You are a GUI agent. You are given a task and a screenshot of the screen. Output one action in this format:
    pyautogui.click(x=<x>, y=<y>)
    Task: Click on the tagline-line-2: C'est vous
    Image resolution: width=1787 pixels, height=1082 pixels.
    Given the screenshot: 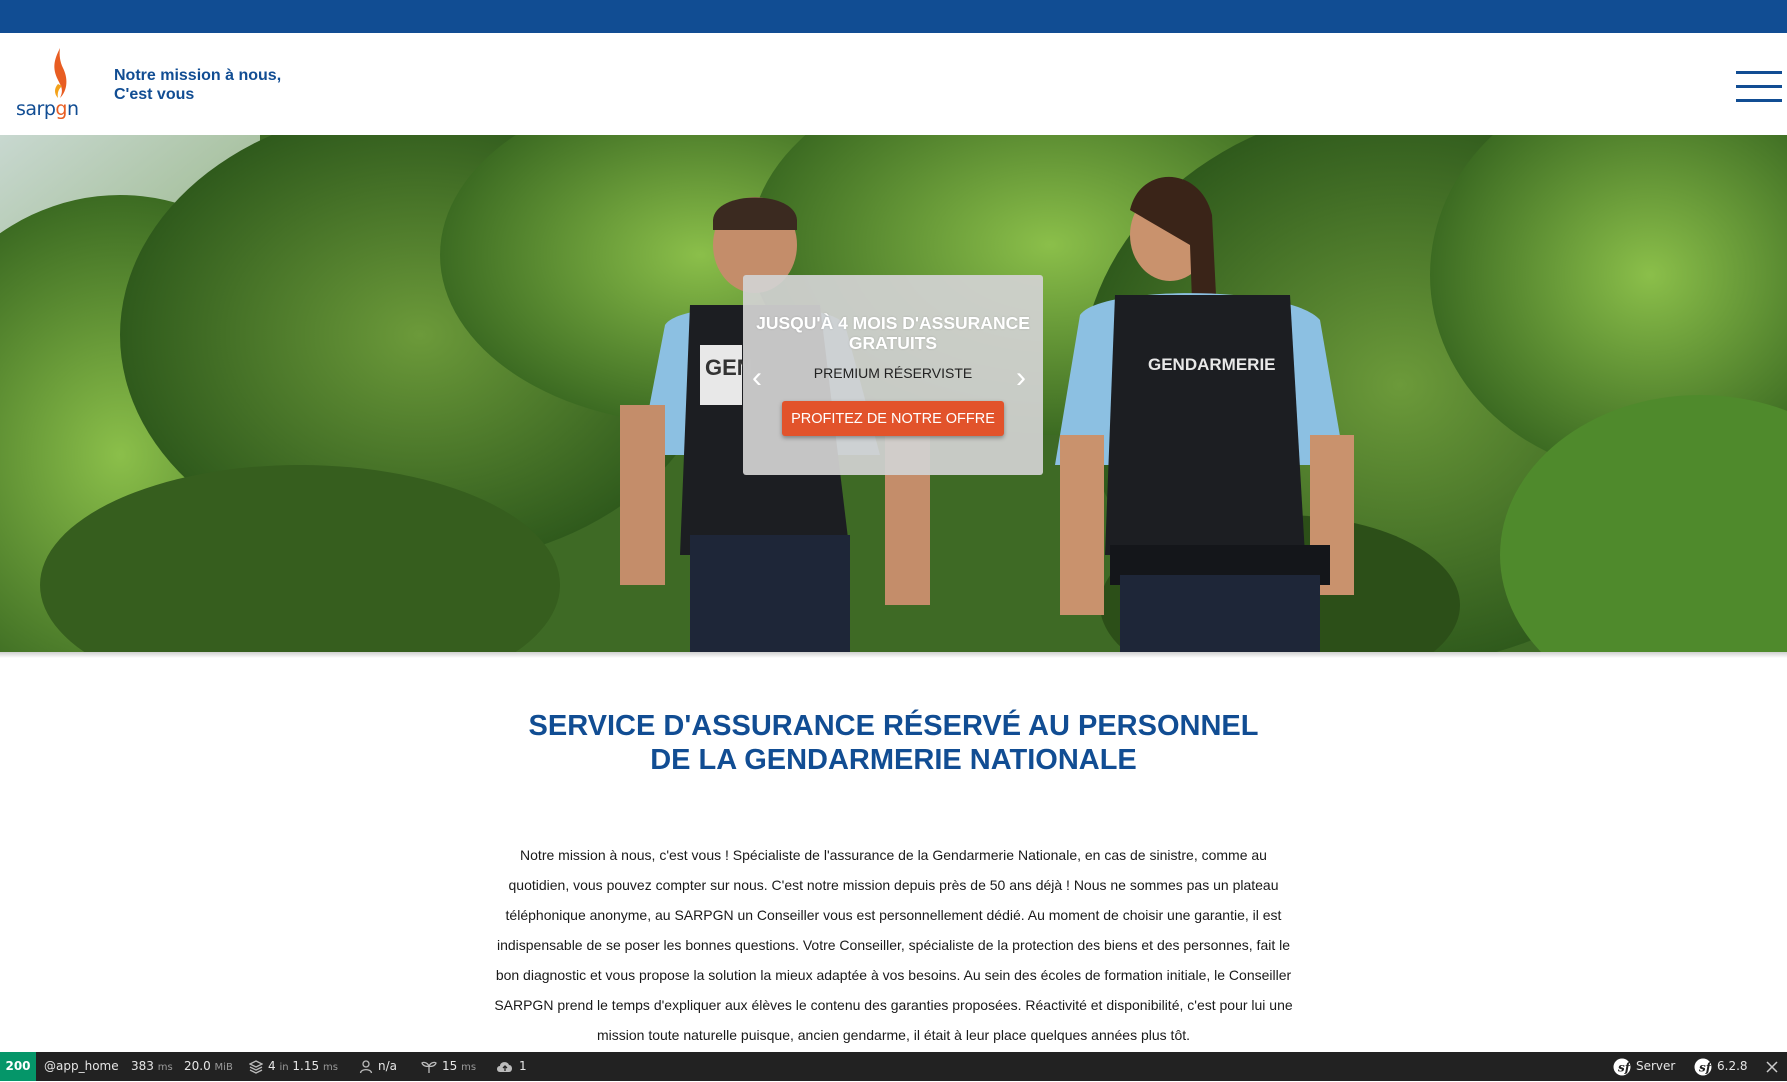 What is the action you would take?
    pyautogui.click(x=154, y=94)
    